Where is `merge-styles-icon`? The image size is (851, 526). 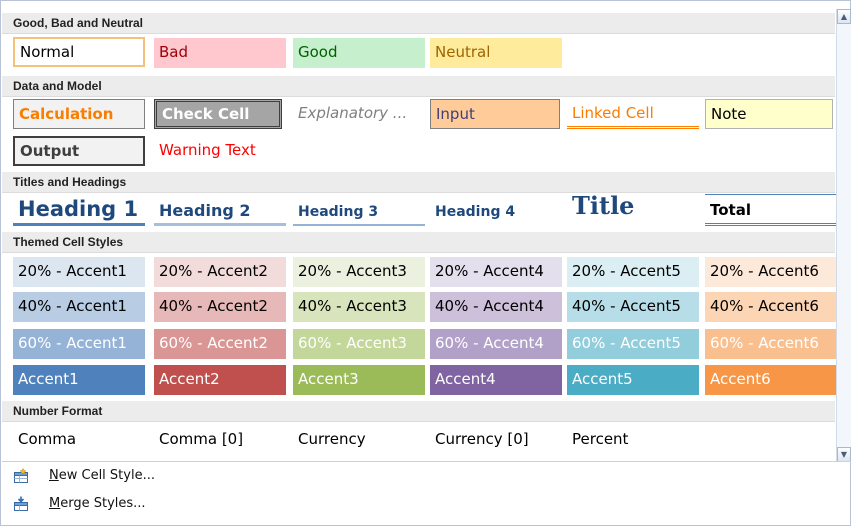
merge-styles-icon is located at coordinates (21, 504).